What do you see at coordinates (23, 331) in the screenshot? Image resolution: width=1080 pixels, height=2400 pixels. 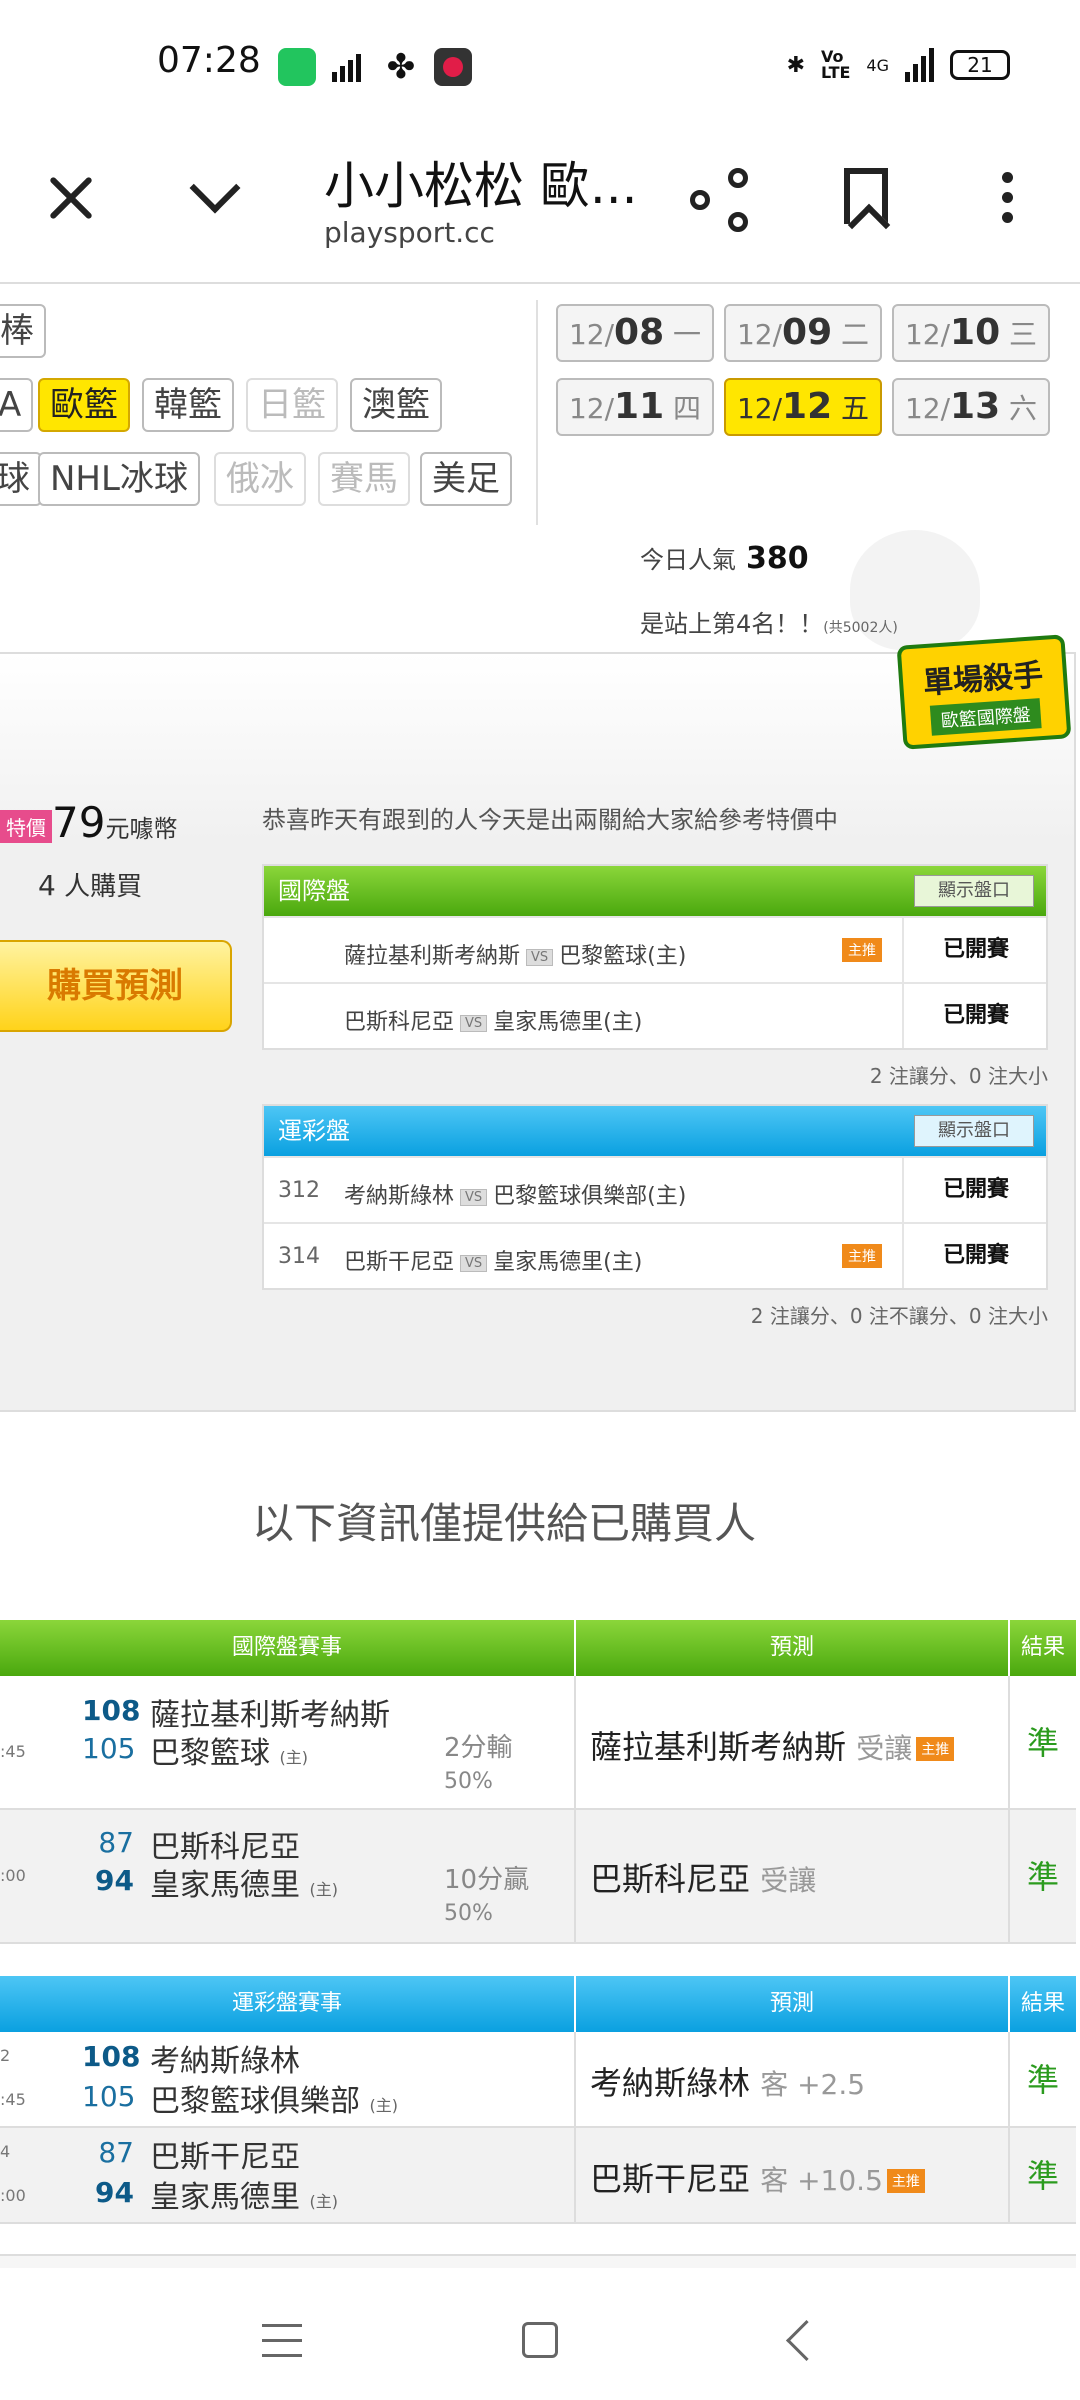 I see `sport-chip: 棒` at bounding box center [23, 331].